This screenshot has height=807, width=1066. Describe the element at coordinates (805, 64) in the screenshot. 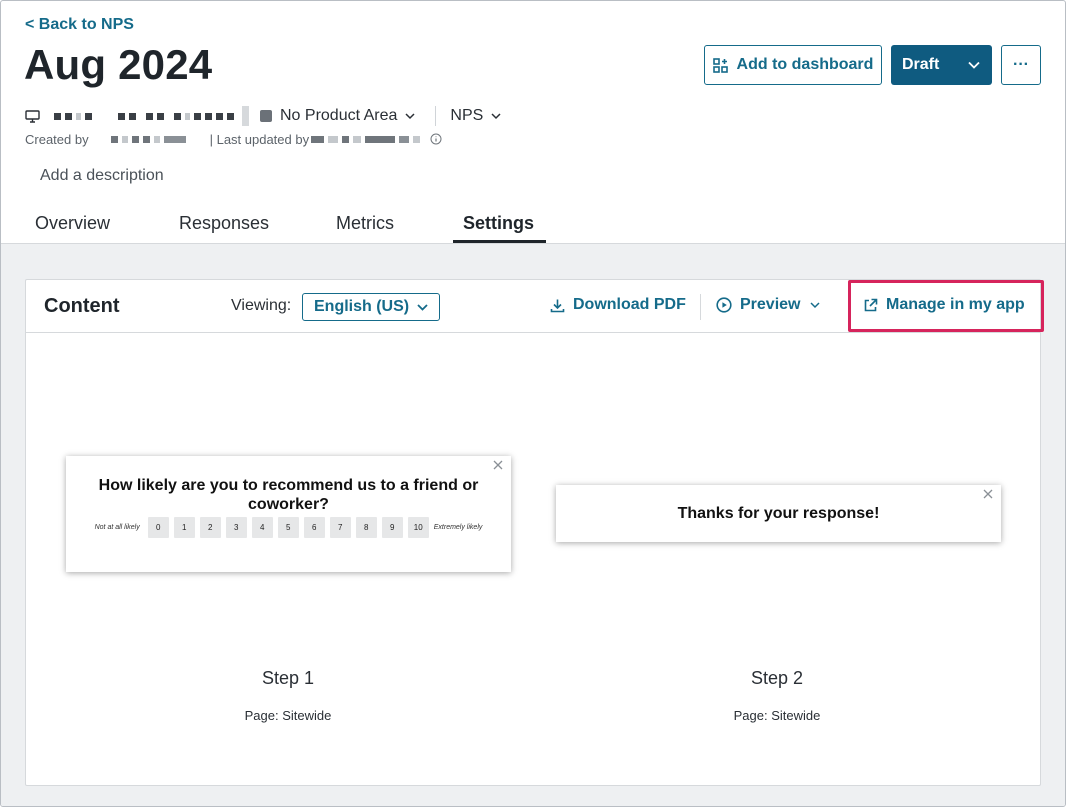

I see `add-to-dashboard-label: Add to dashboard` at that location.